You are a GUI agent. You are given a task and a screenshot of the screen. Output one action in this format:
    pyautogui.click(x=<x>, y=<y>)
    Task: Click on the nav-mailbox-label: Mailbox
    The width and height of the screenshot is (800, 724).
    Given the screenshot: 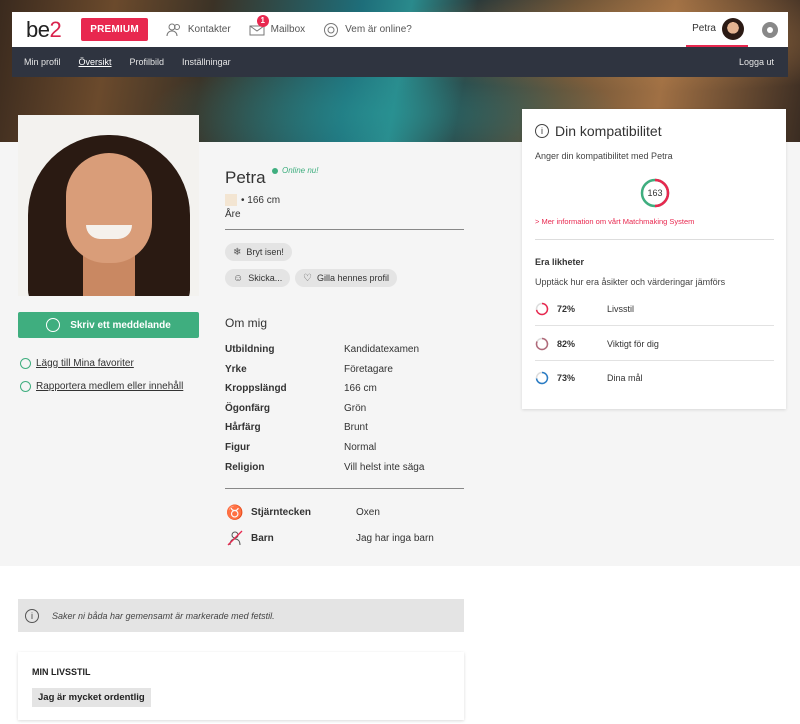 What is the action you would take?
    pyautogui.click(x=288, y=29)
    